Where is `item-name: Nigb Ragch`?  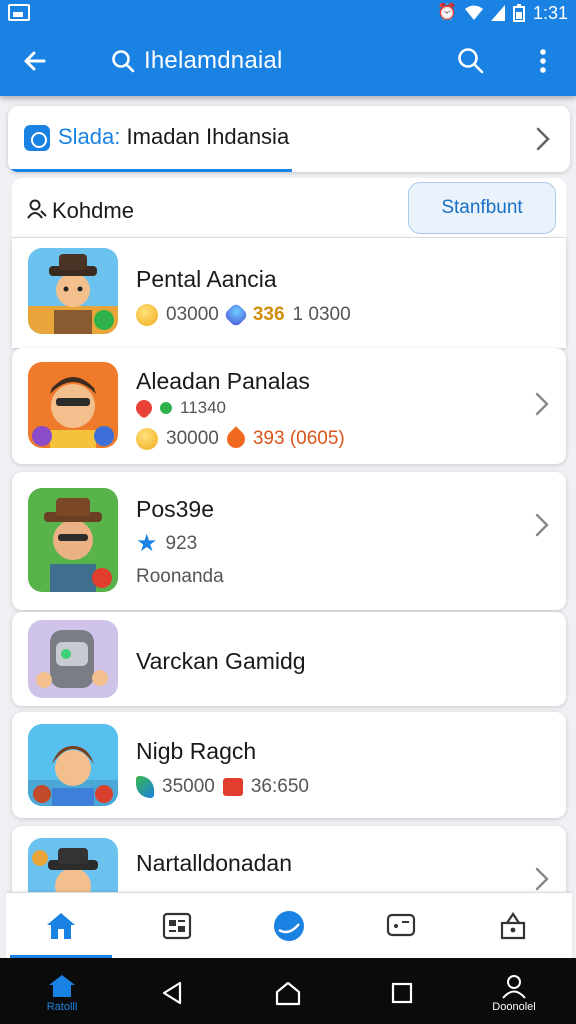 item-name: Nigb Ragch is located at coordinates (196, 751).